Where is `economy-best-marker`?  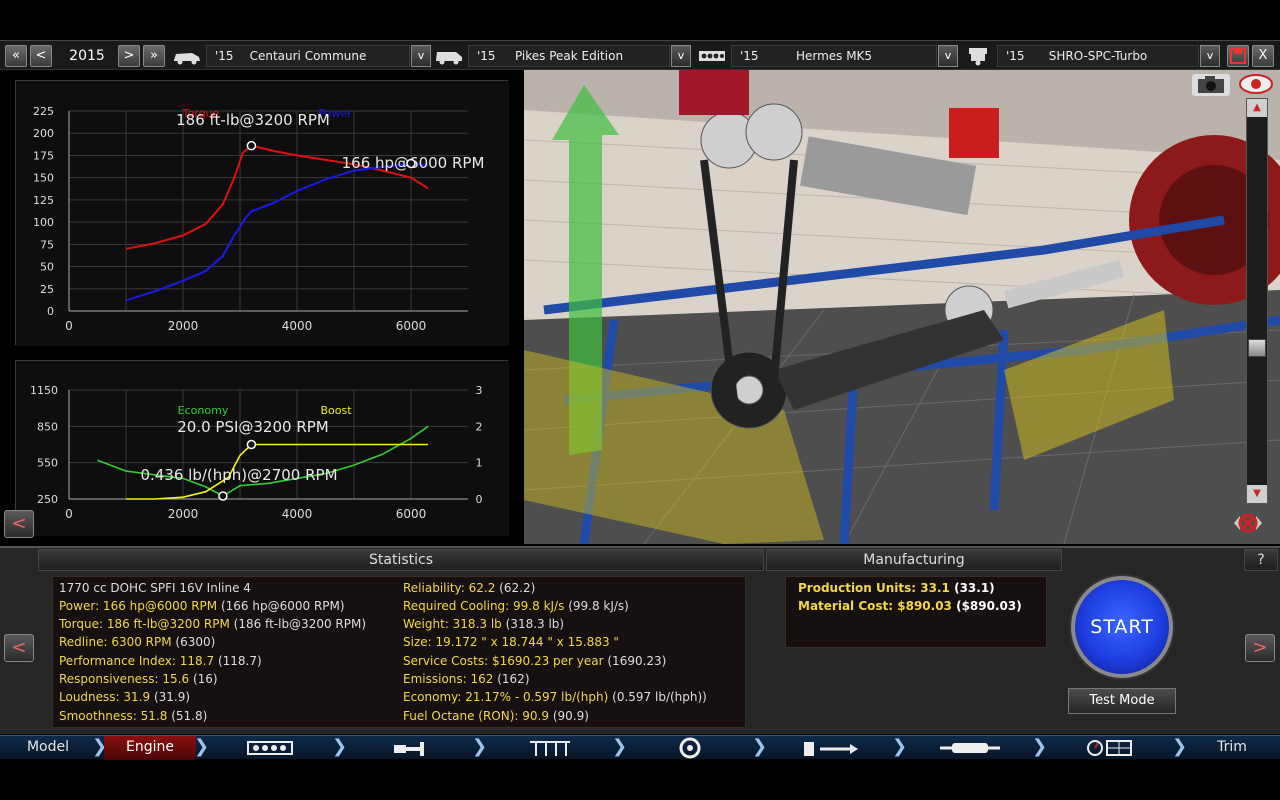 economy-best-marker is located at coordinates (223, 496).